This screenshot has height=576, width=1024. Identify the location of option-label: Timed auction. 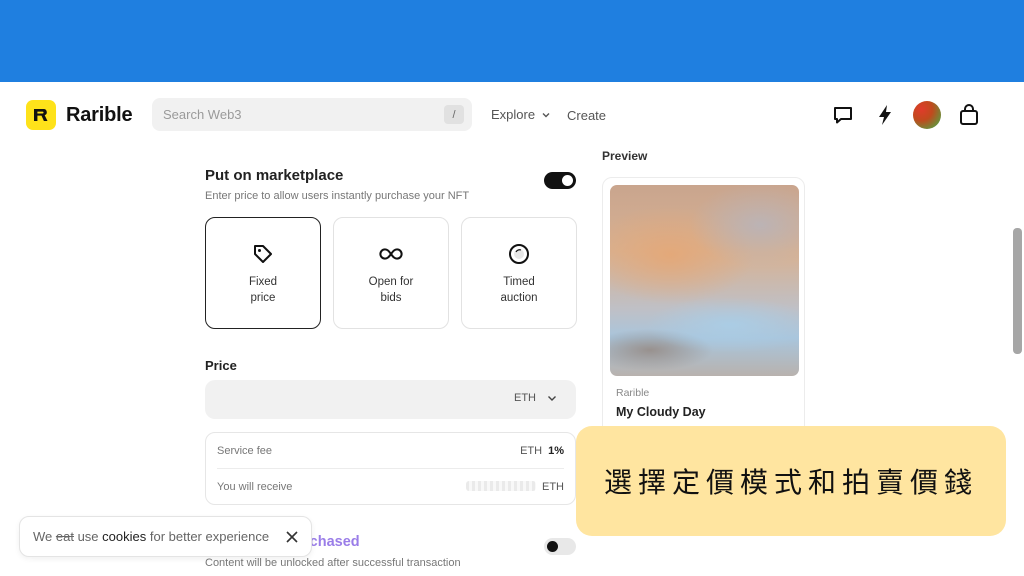
(519, 290).